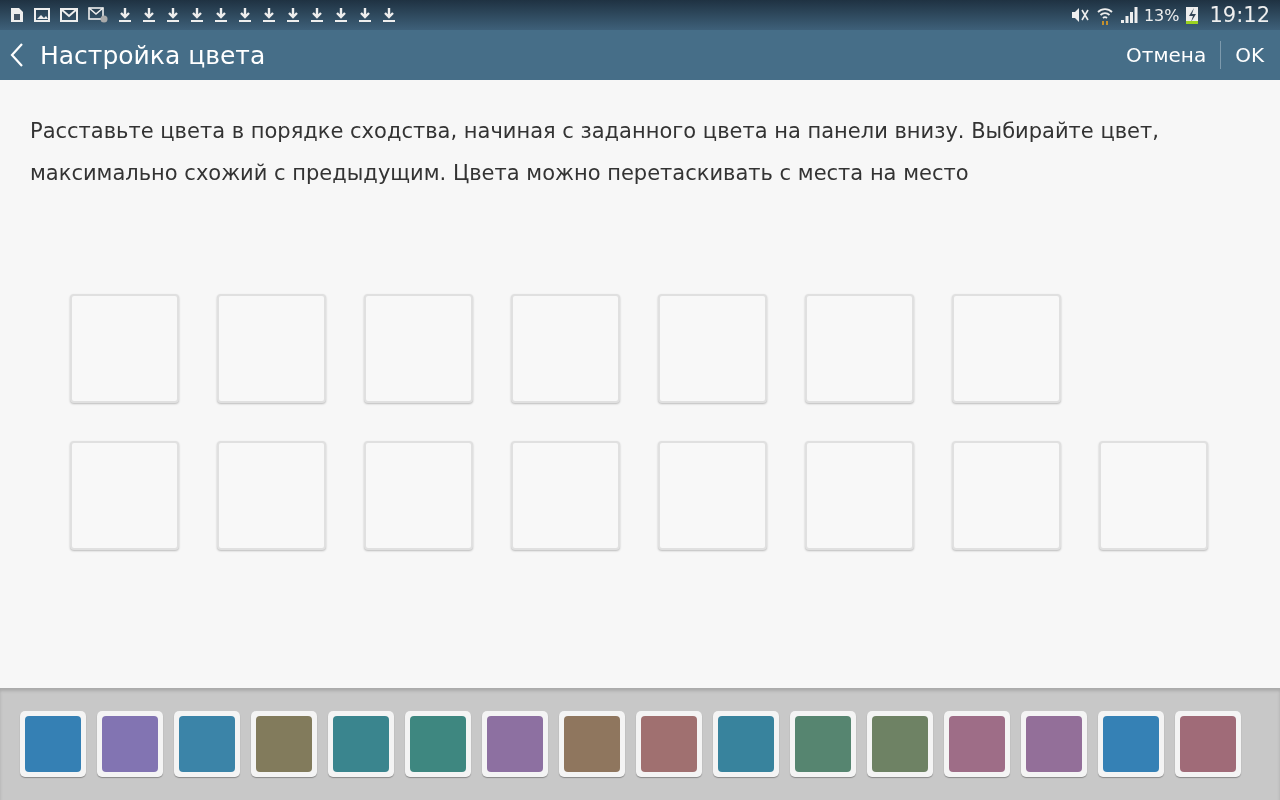 The width and height of the screenshot is (1280, 800). Describe the element at coordinates (42, 15) in the screenshot. I see `image-icon` at that location.